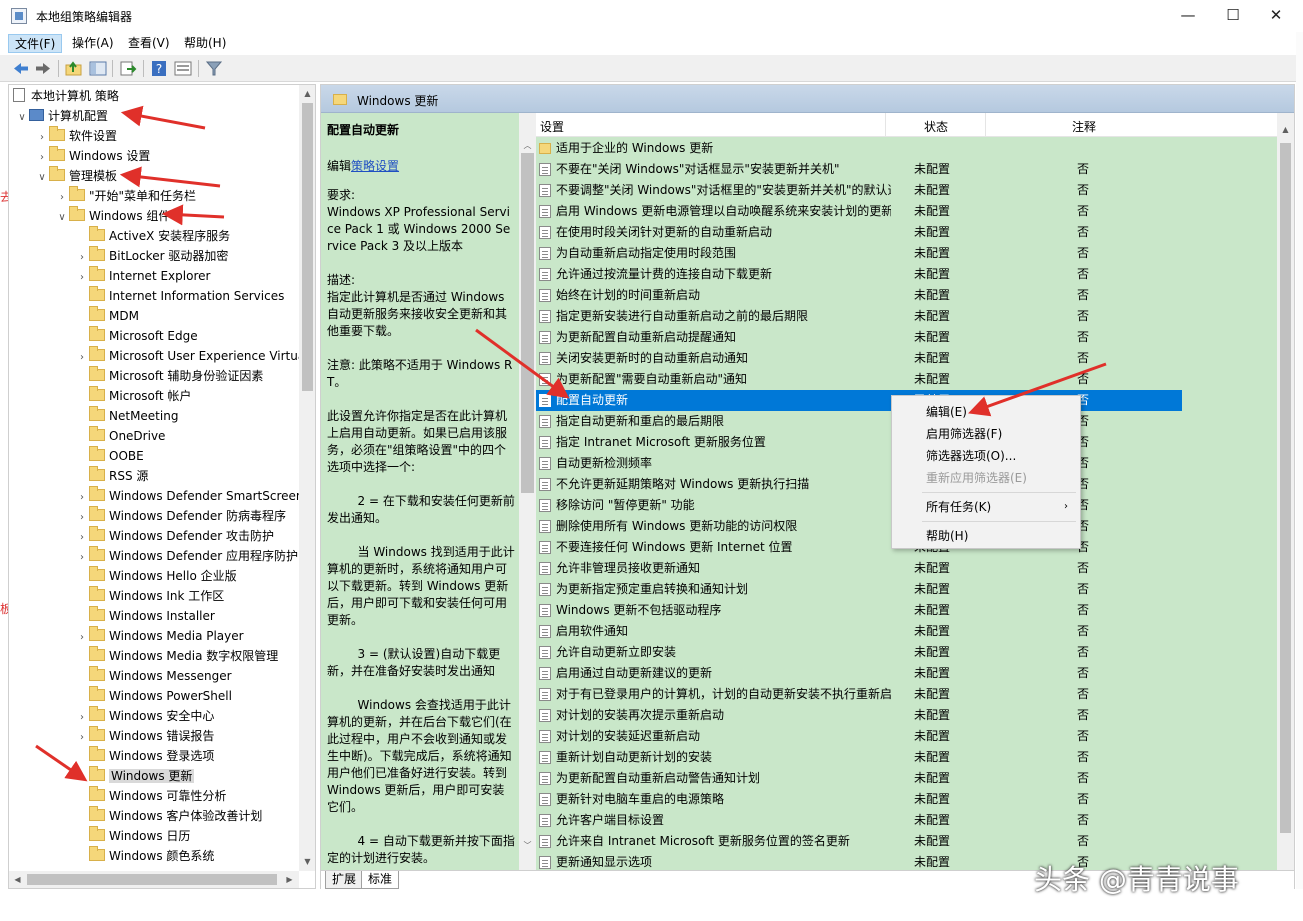 This screenshot has height=921, width=1303. Describe the element at coordinates (150, 796) in the screenshot. I see `tree-item: Windows 可靠性分析` at that location.